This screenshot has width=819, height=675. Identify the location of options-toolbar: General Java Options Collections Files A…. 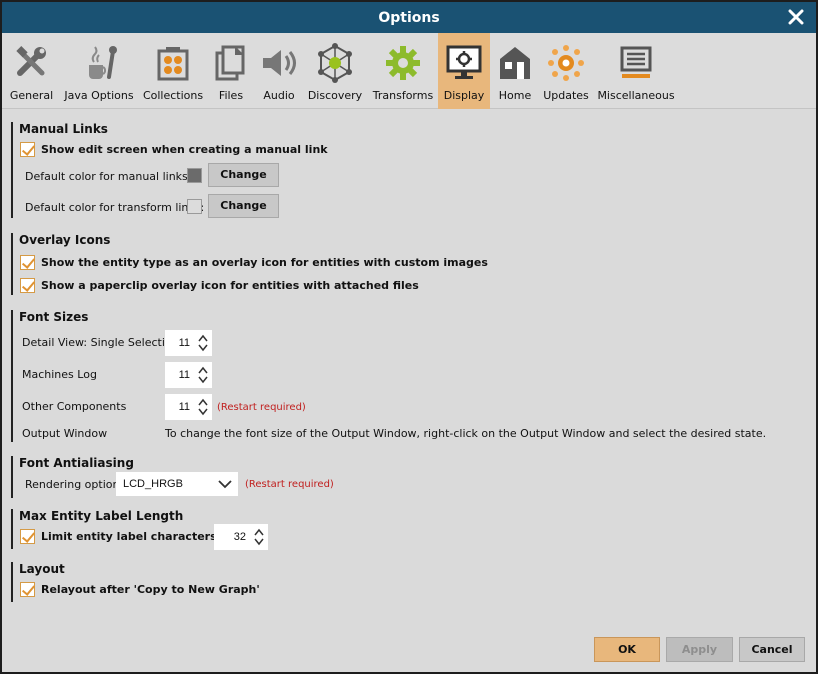
(409, 71).